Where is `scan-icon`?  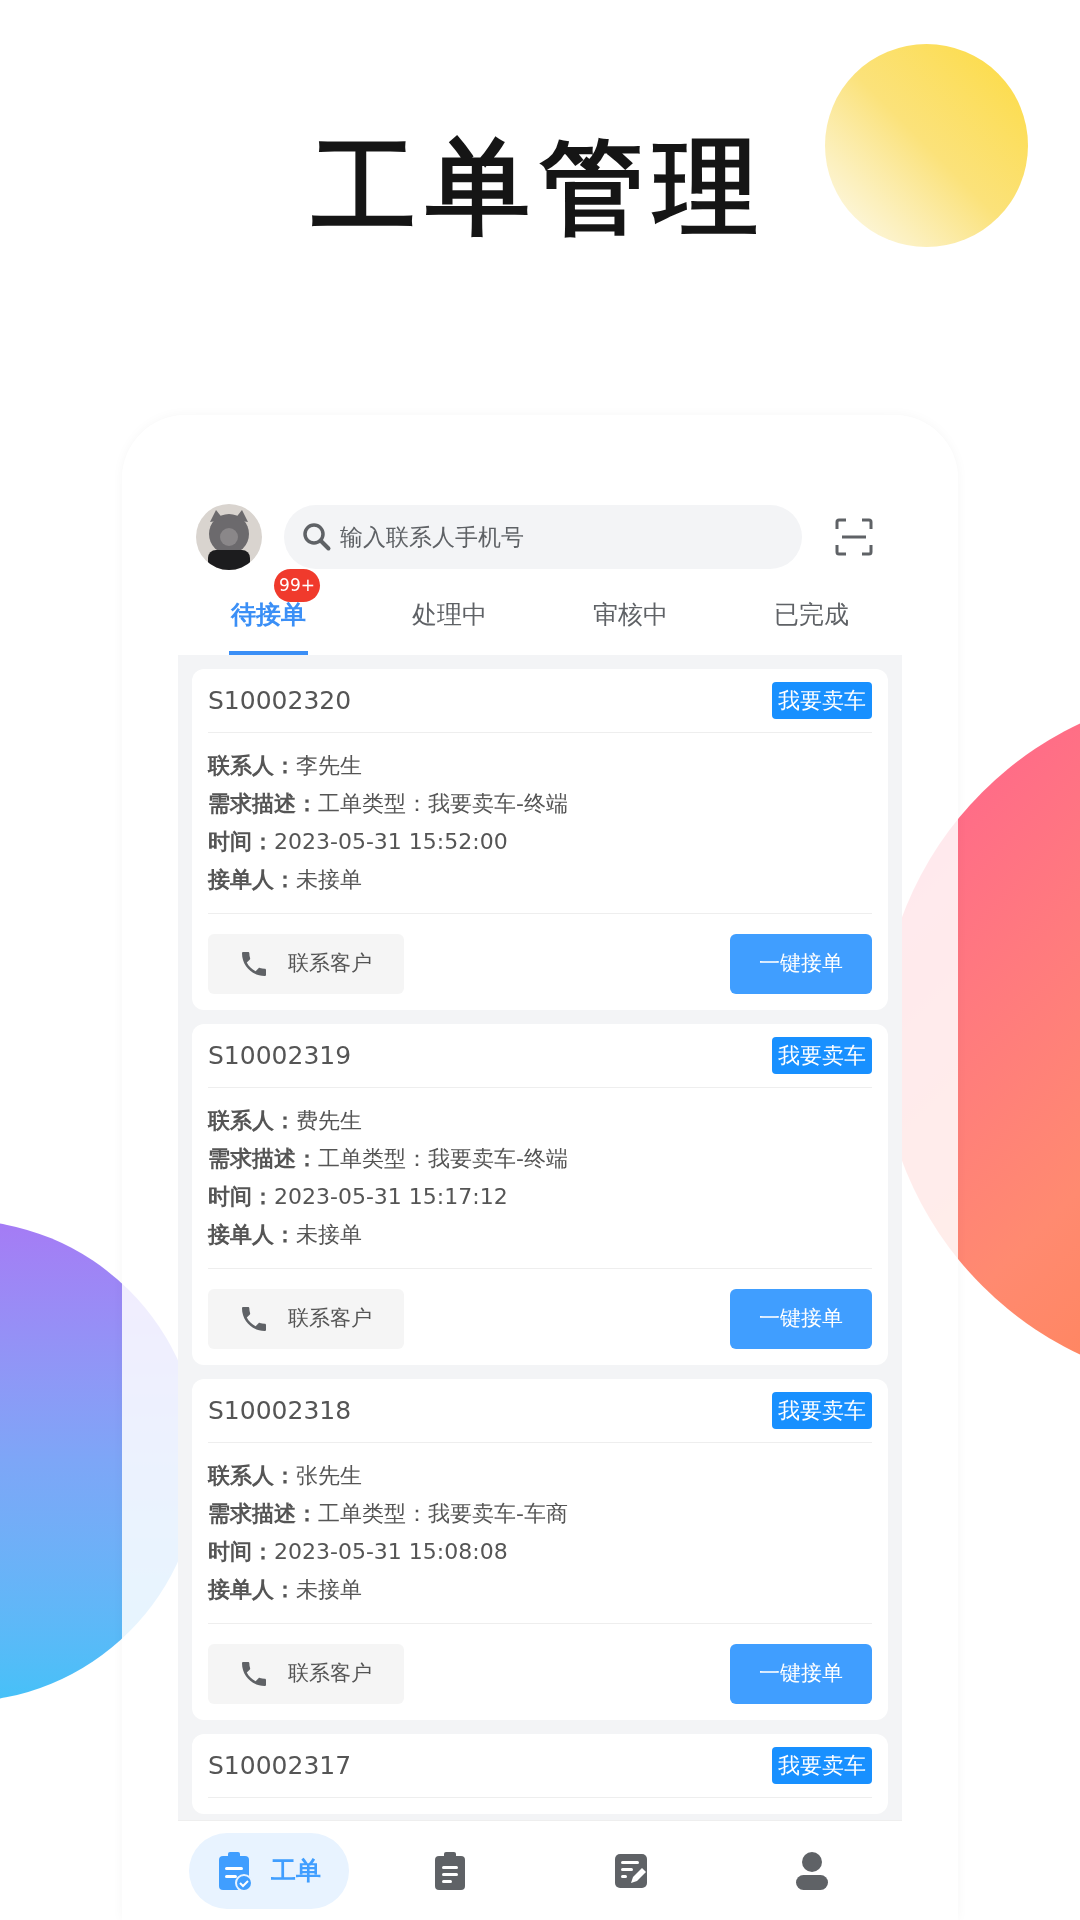
scan-icon is located at coordinates (854, 537).